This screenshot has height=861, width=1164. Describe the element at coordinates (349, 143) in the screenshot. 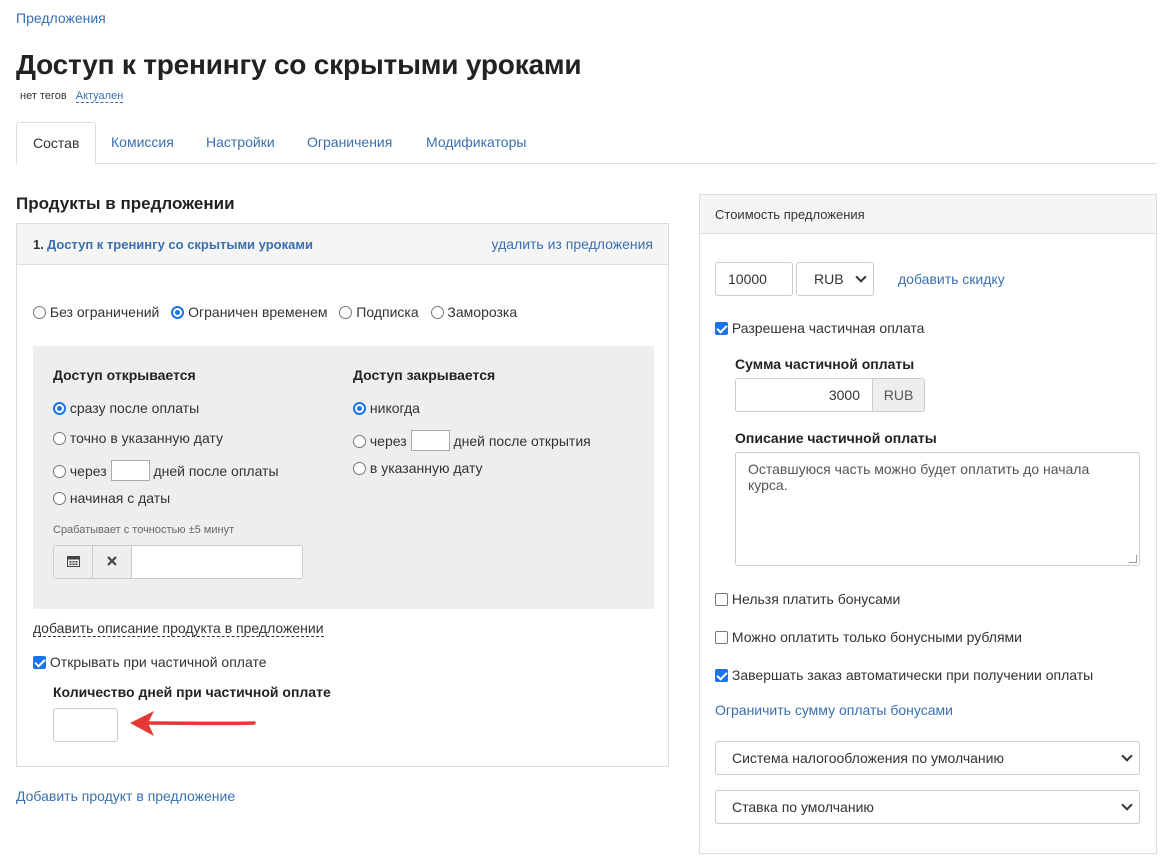

I see `tab-restrictions: Ограничения` at that location.